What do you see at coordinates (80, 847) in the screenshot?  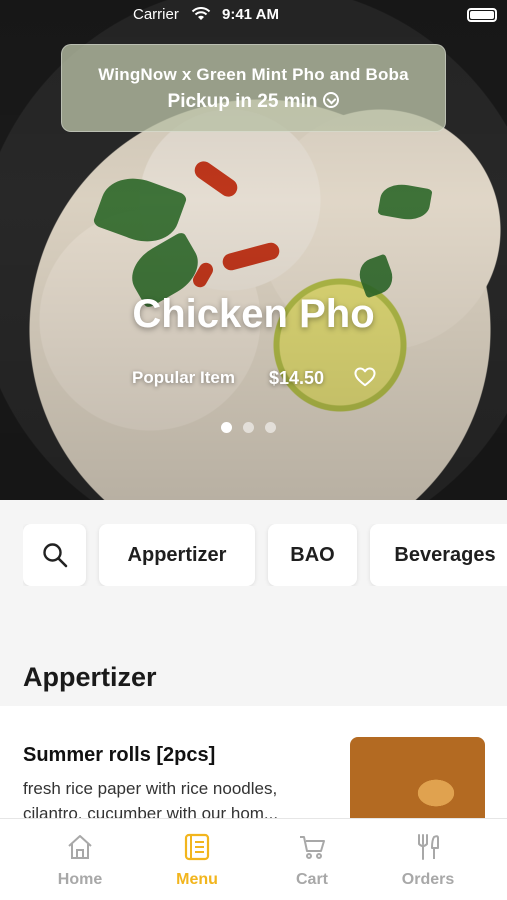 I see `home-icon` at bounding box center [80, 847].